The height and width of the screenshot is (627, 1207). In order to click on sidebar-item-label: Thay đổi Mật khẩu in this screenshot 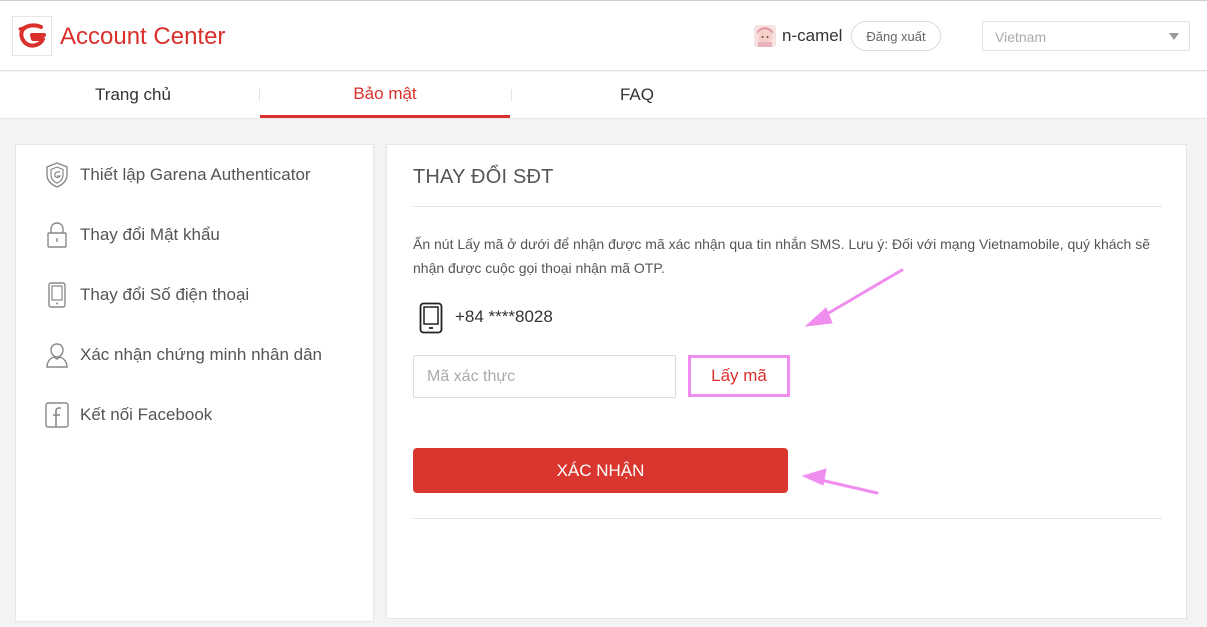, I will do `click(150, 234)`.